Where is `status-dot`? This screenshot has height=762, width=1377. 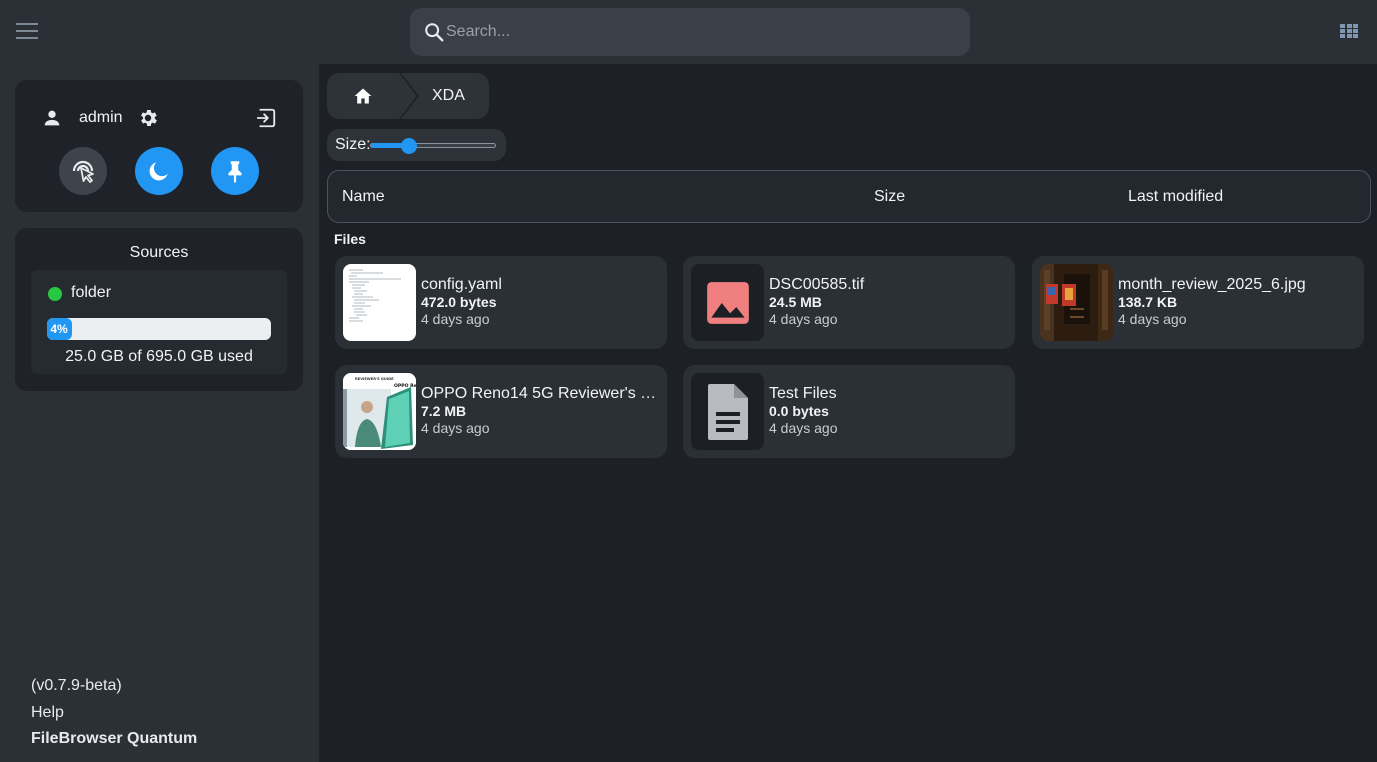
status-dot is located at coordinates (55, 294).